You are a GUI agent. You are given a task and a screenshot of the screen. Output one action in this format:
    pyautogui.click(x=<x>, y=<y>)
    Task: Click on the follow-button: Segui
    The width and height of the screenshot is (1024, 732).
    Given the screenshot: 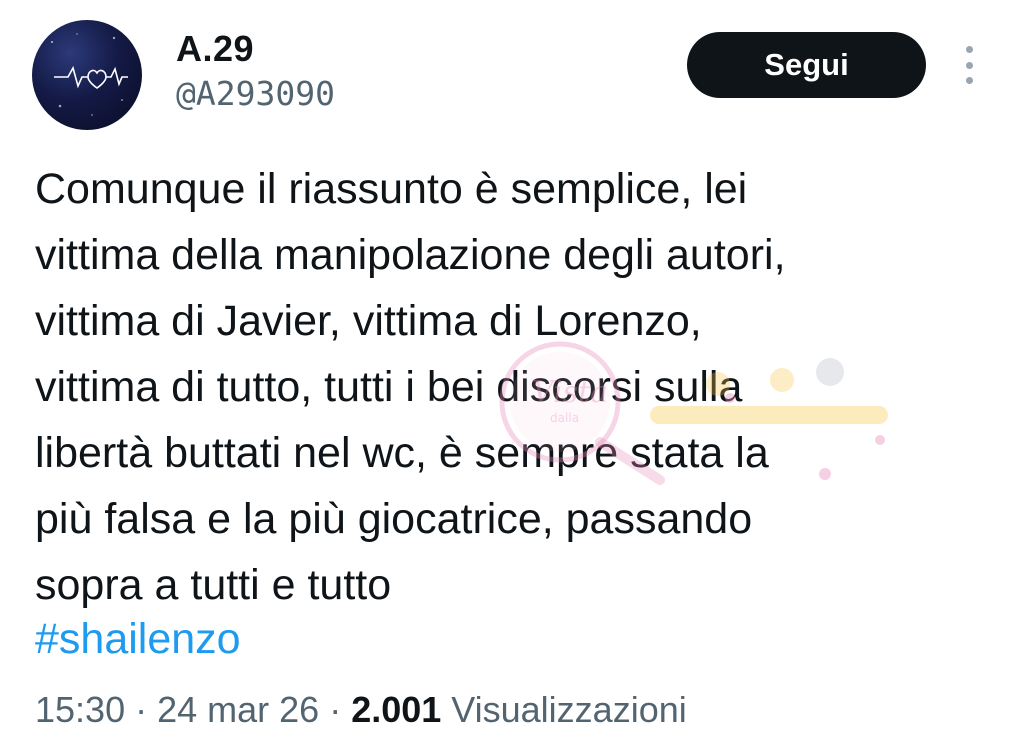 What is the action you would take?
    pyautogui.click(x=806, y=65)
    